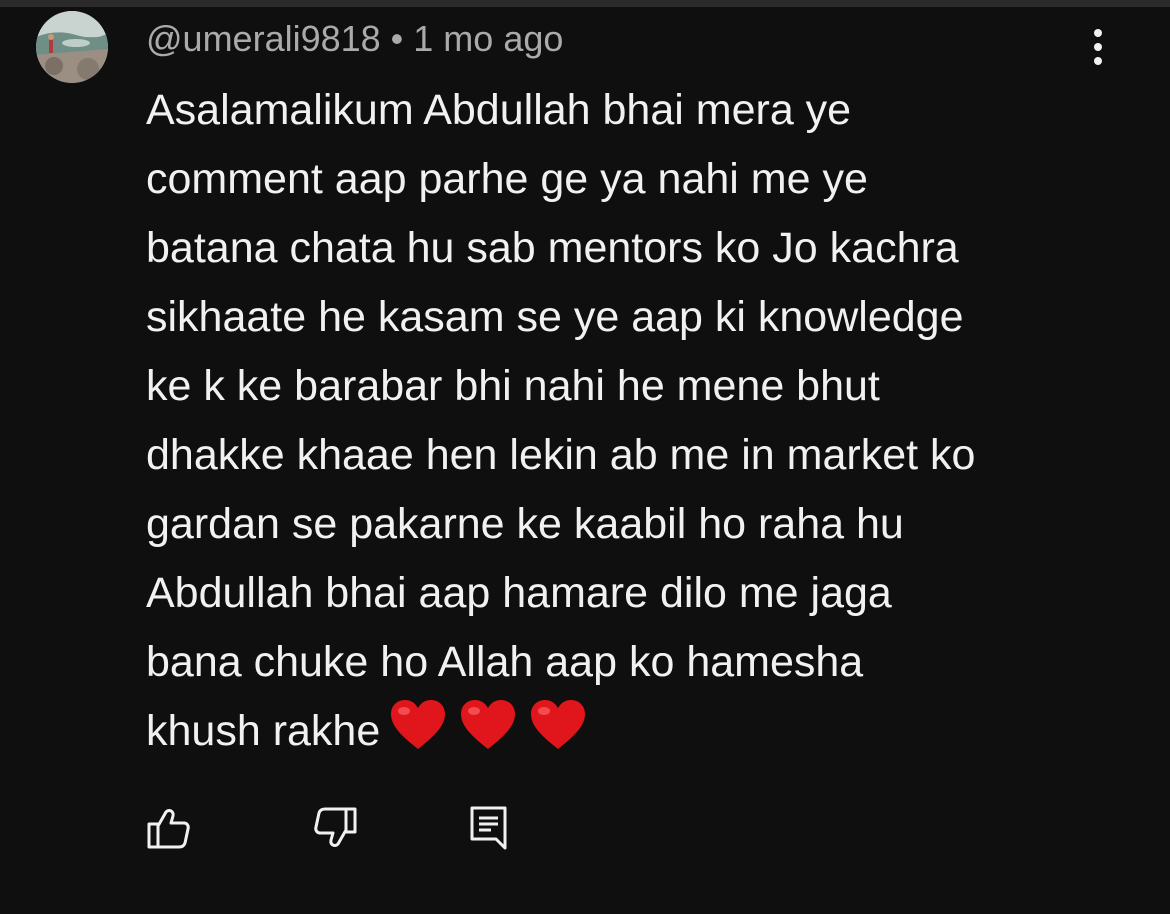 The width and height of the screenshot is (1170, 914). I want to click on avatar-image, so click(72, 47).